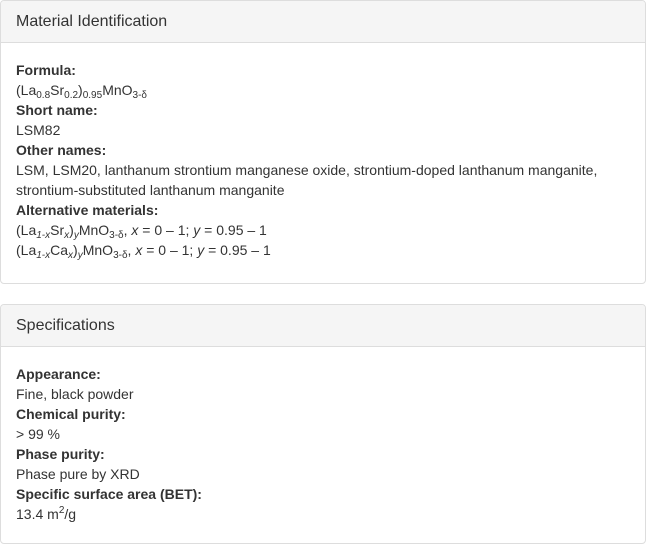 The image size is (647, 544). I want to click on phase-purity-label: Phase purity:, so click(60, 454).